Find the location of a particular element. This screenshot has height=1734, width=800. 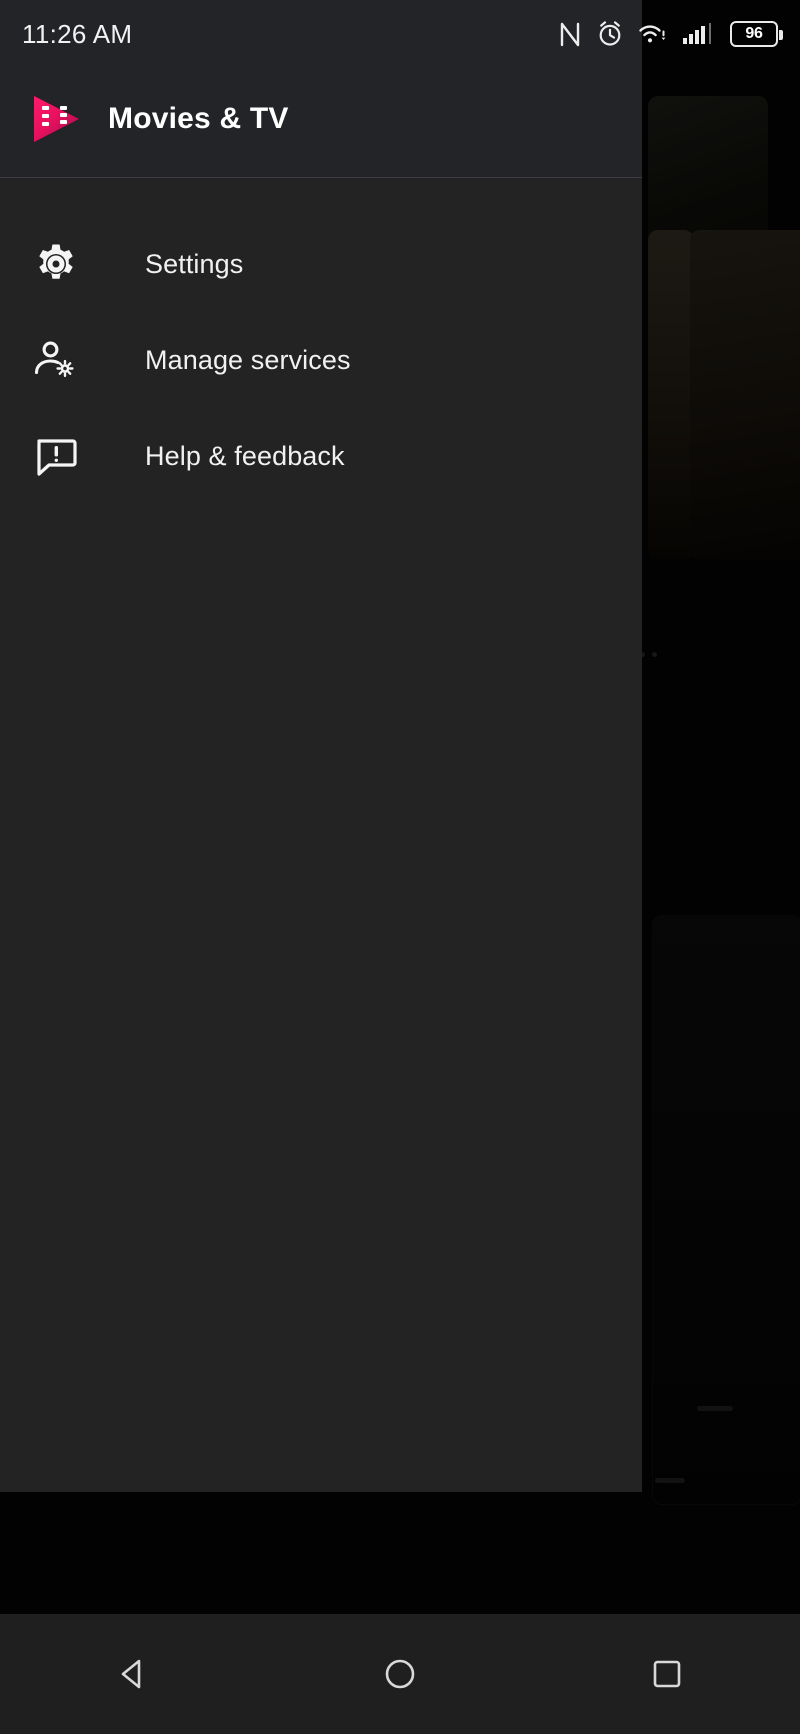

menu-item-label: Manage services is located at coordinates (248, 359).